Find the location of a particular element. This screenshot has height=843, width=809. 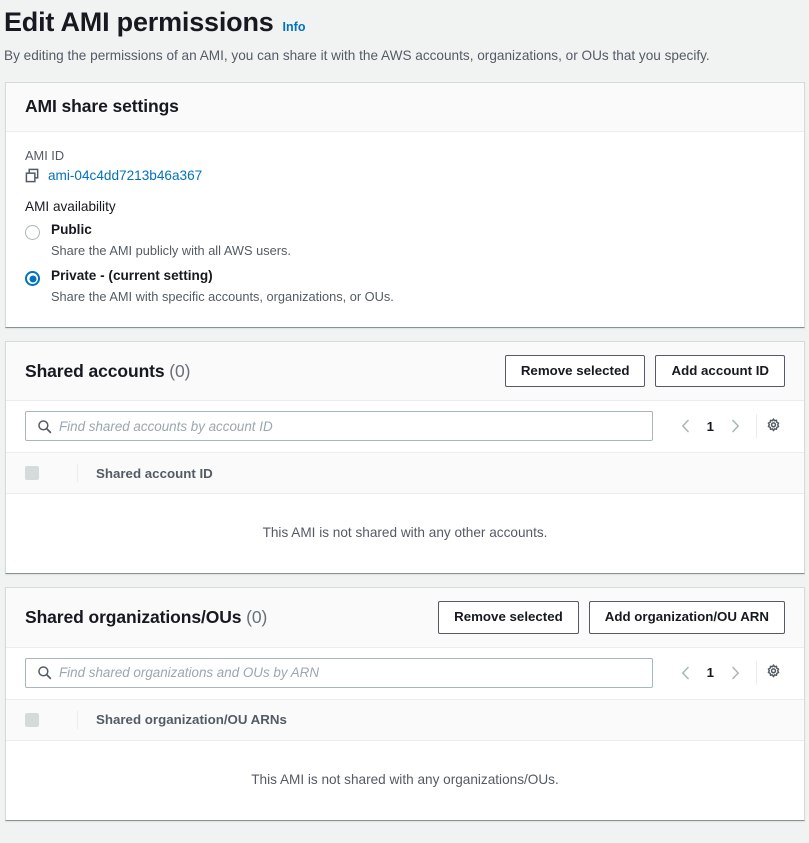

shared-organization-ou-arns-column-header: Shared organization/OU ARNs is located at coordinates (191, 720).